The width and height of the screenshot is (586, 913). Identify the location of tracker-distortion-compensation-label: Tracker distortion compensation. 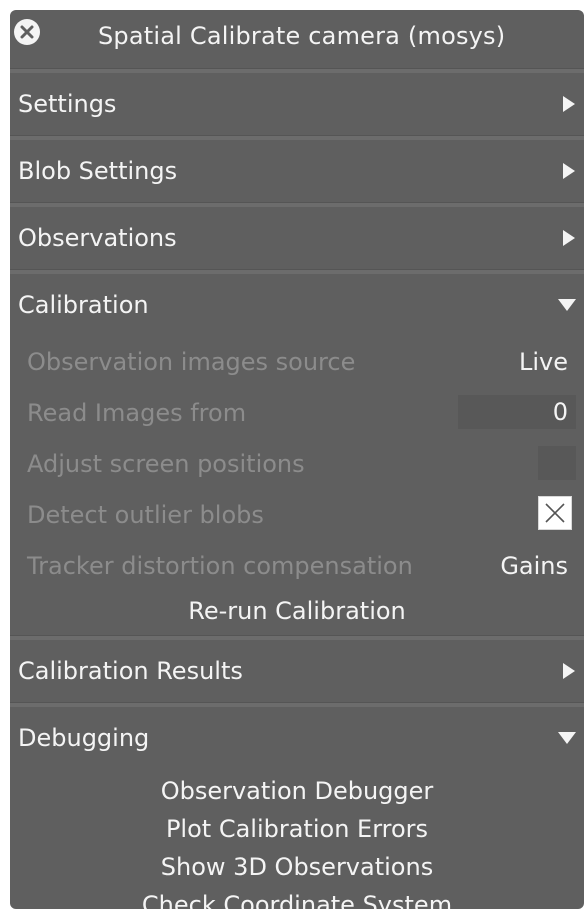
(220, 565).